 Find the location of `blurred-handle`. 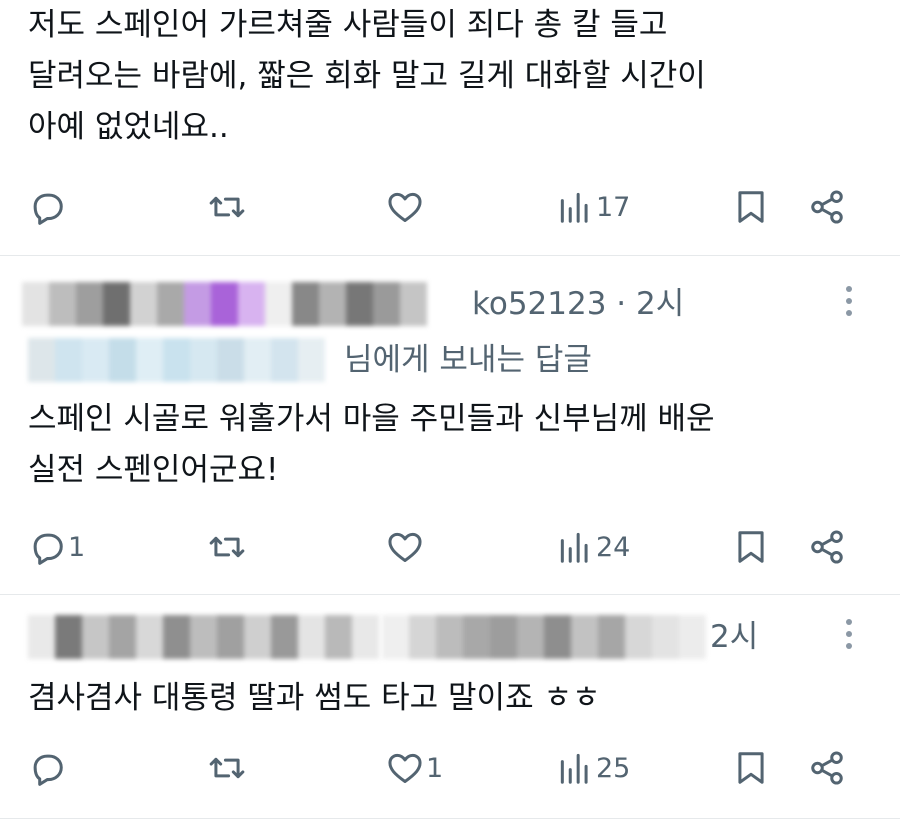

blurred-handle is located at coordinates (544, 637).